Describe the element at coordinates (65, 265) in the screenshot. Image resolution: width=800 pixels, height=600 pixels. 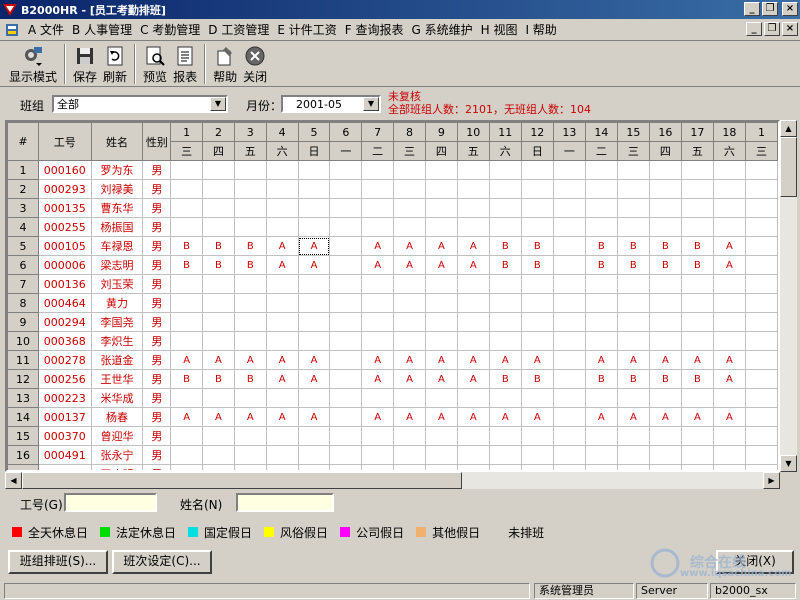
I see `employee-id-cell: 000006` at that location.